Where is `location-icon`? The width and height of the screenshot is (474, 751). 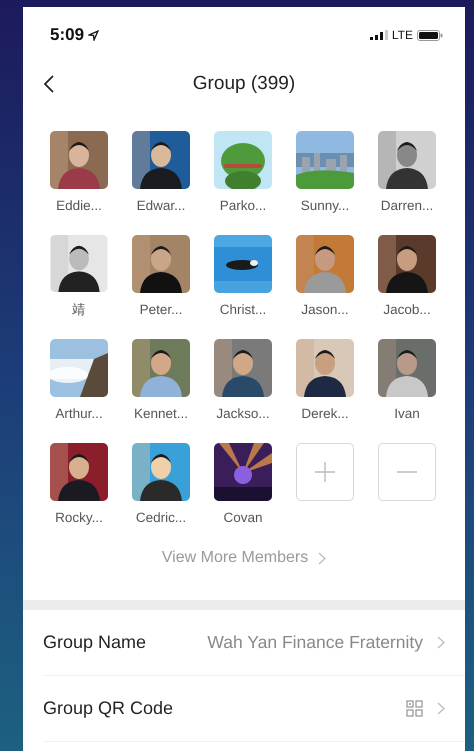 location-icon is located at coordinates (94, 35).